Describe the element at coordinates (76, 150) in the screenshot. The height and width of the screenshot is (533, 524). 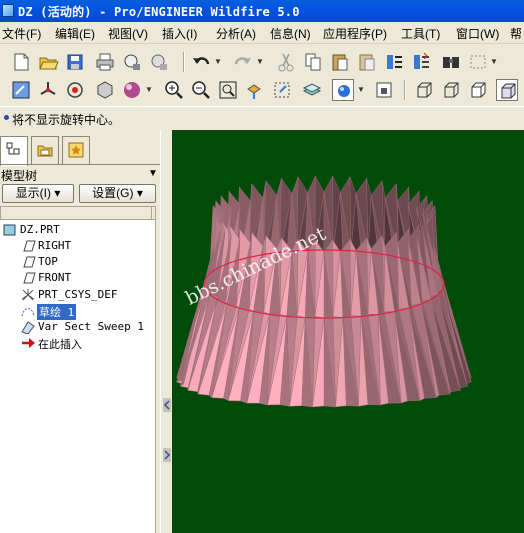
I see `favorites-tab` at that location.